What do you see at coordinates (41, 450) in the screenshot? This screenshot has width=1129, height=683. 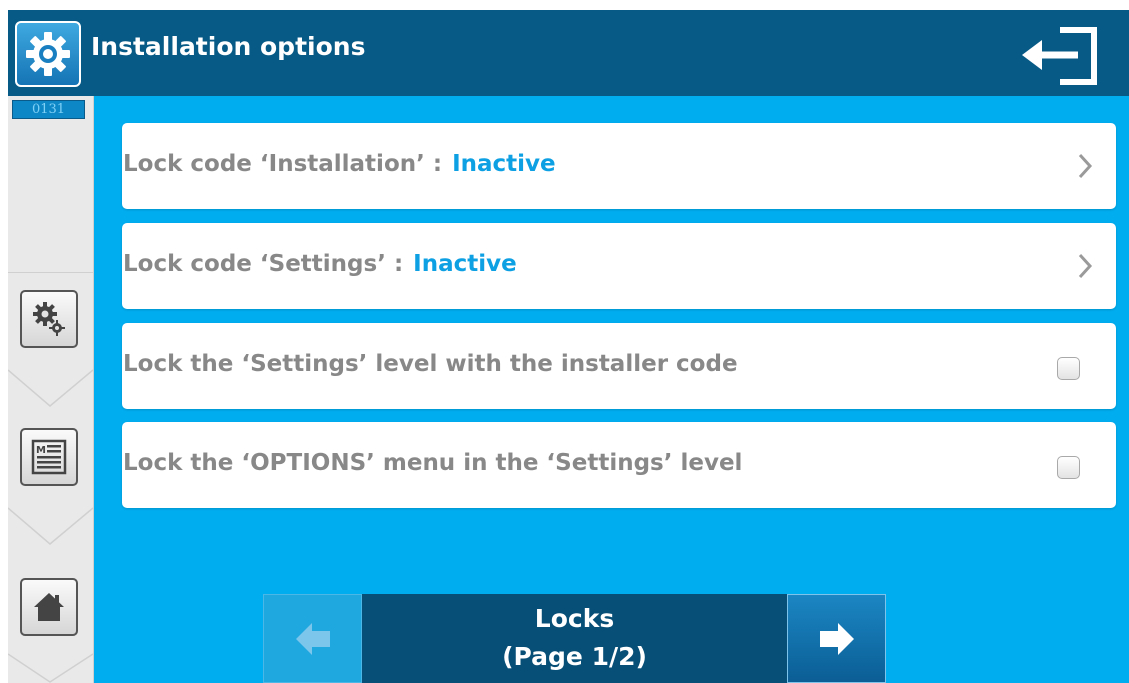 I see `svg-text: M` at bounding box center [41, 450].